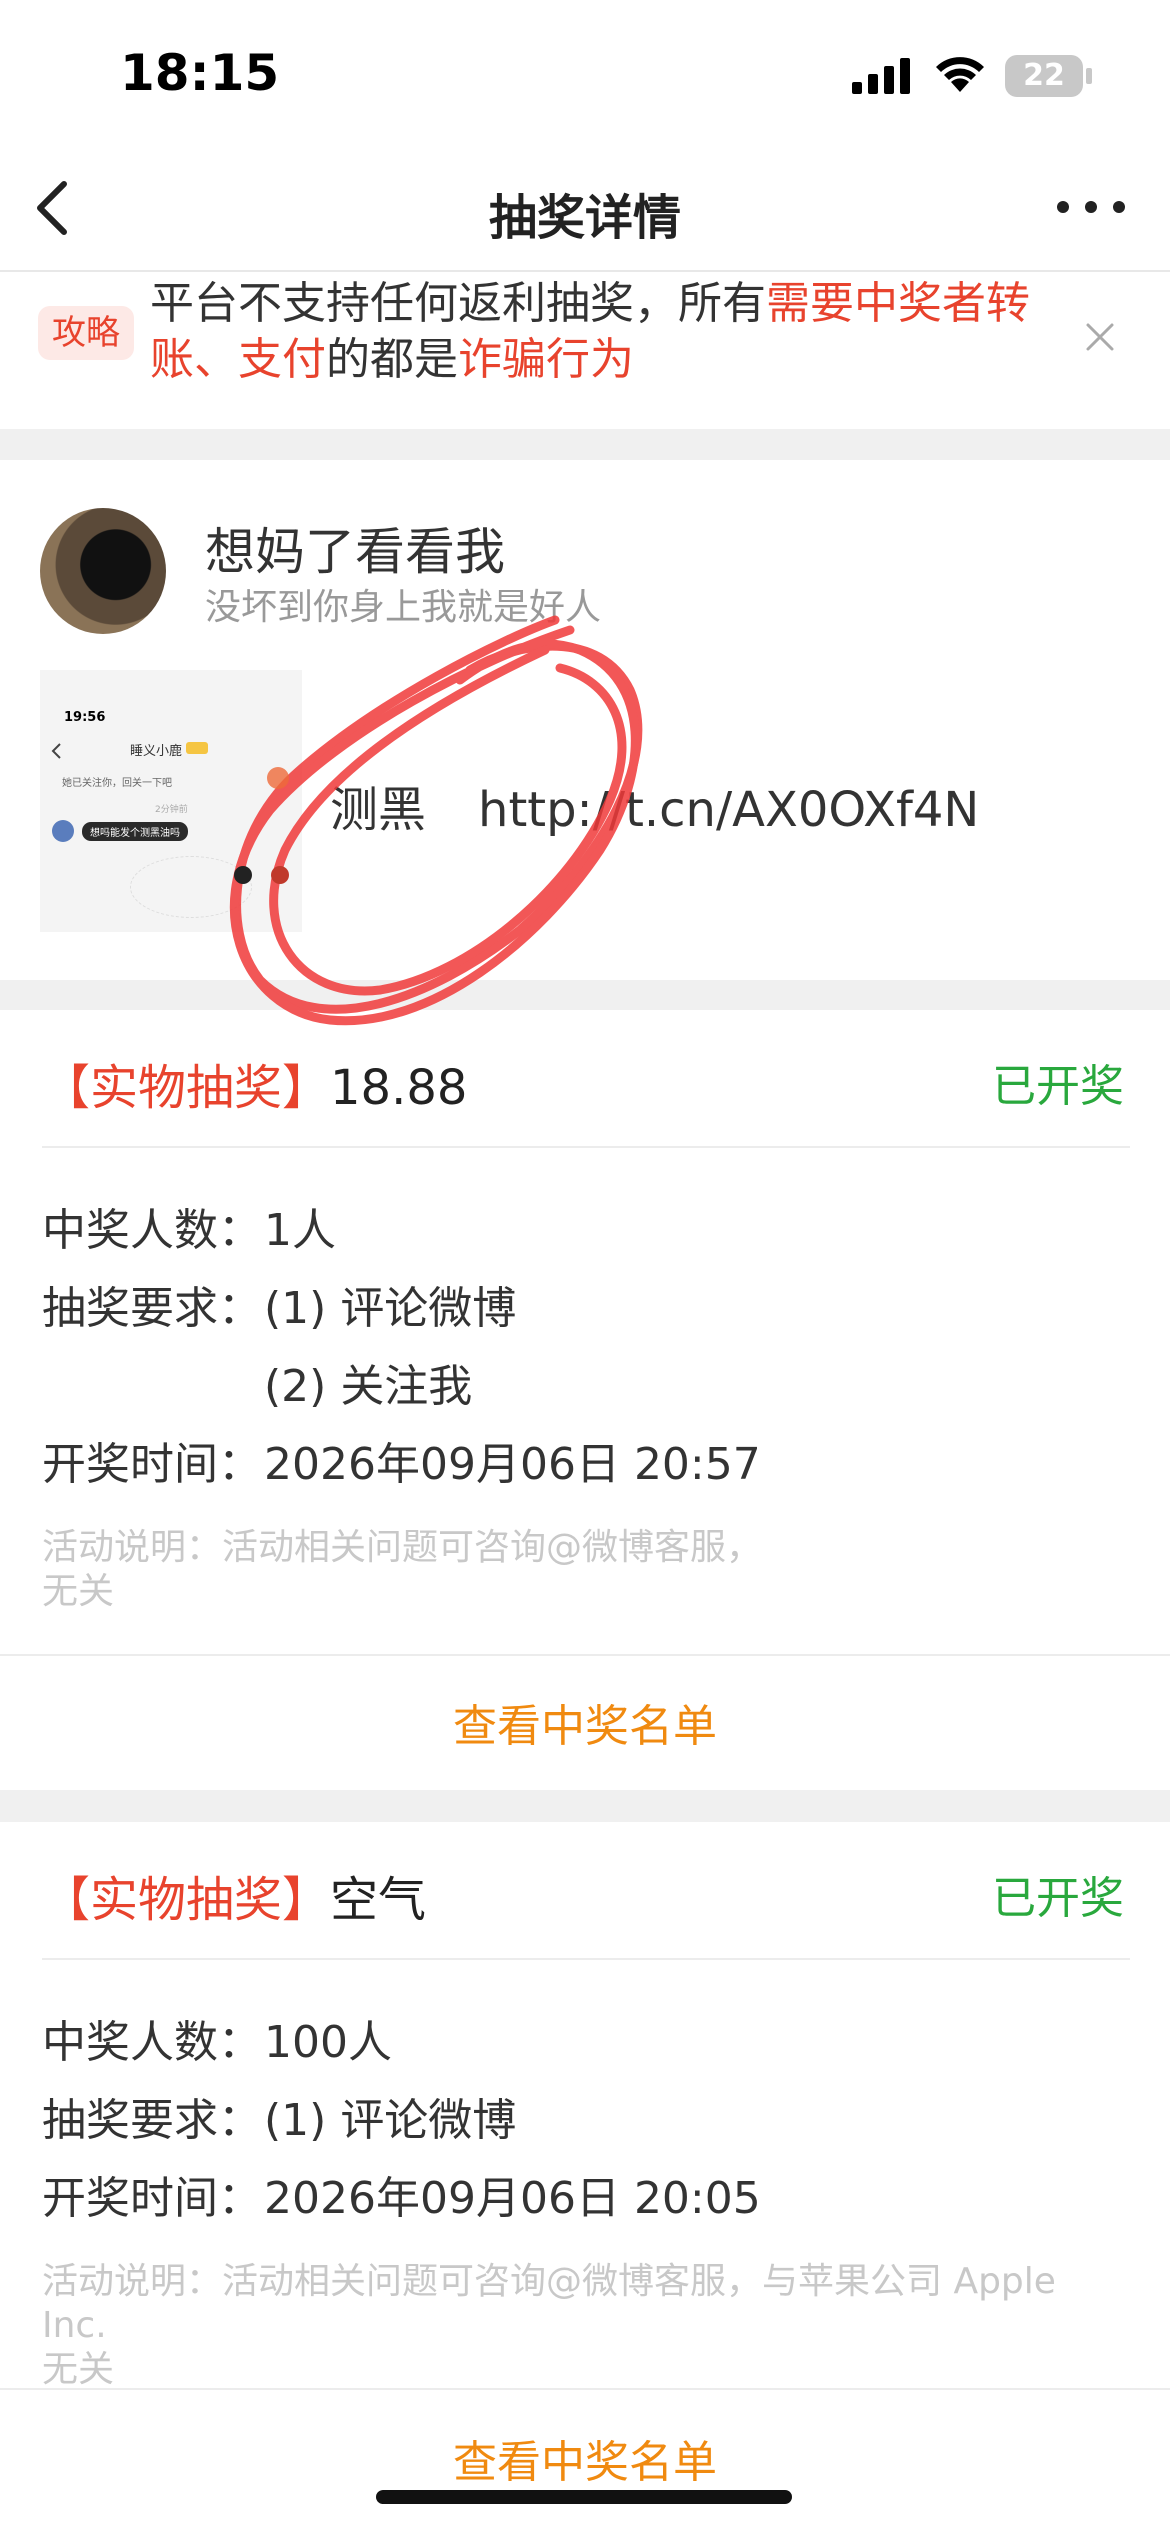  What do you see at coordinates (63, 831) in the screenshot?
I see `thumb-avatar` at bounding box center [63, 831].